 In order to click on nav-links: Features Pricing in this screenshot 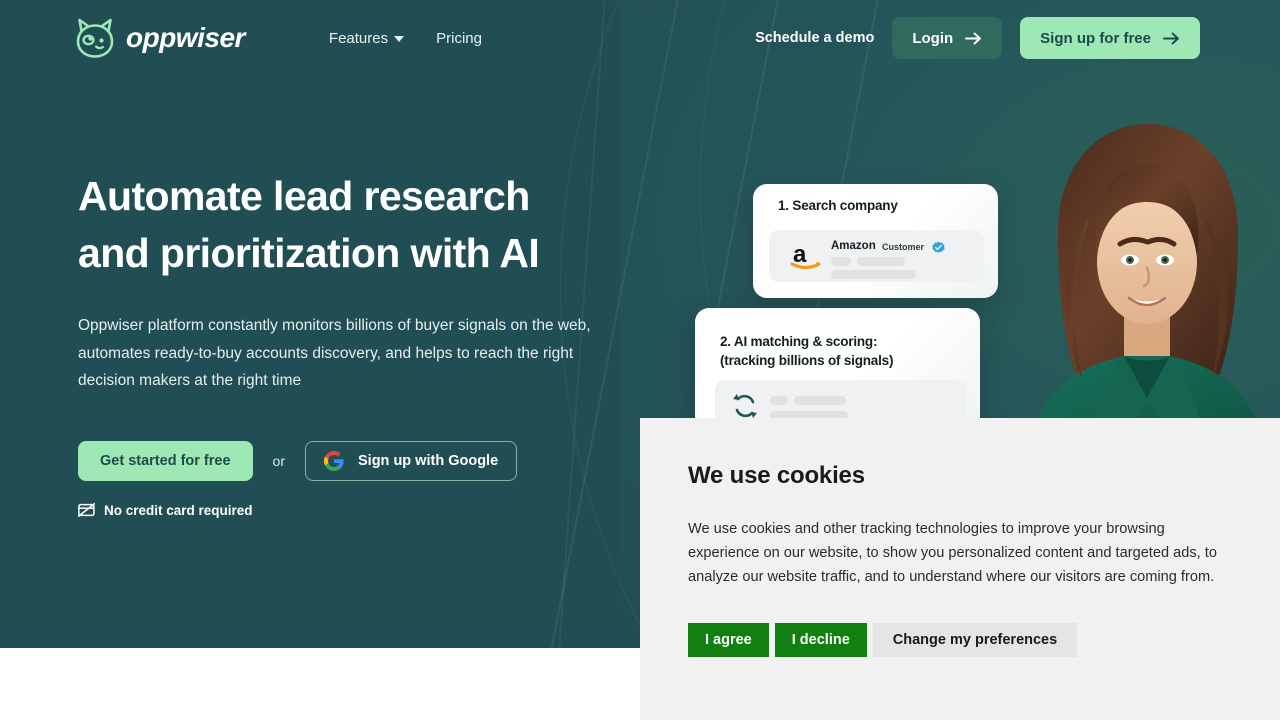, I will do `click(405, 38)`.